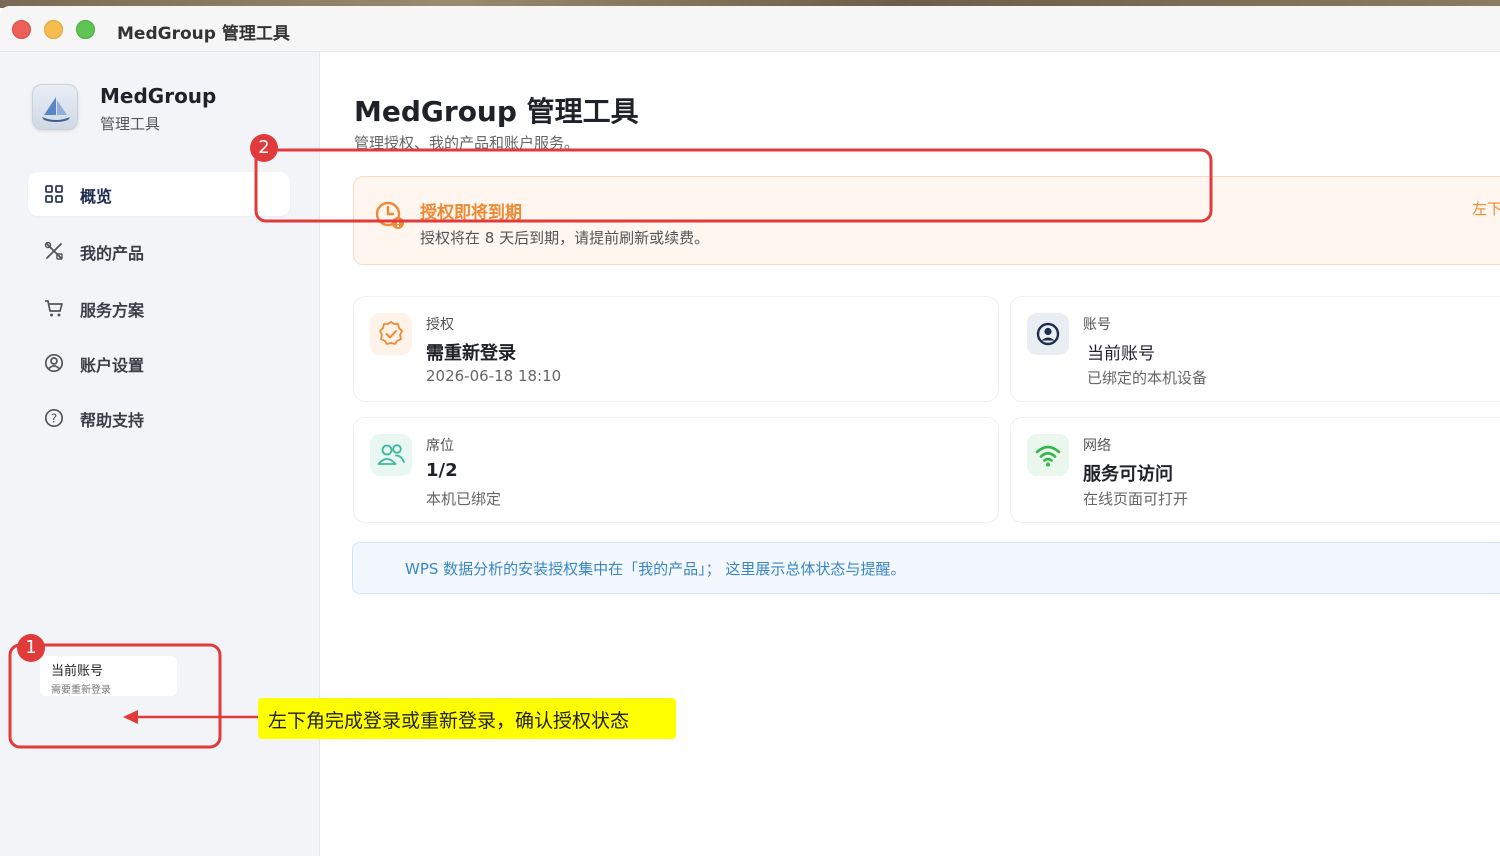  I want to click on sidebar-item-plans: 服务方案, so click(159, 308).